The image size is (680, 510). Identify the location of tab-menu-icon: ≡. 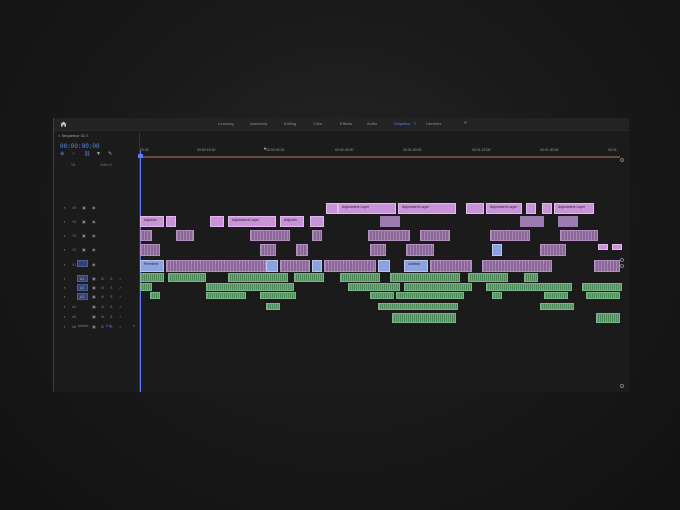
(415, 123).